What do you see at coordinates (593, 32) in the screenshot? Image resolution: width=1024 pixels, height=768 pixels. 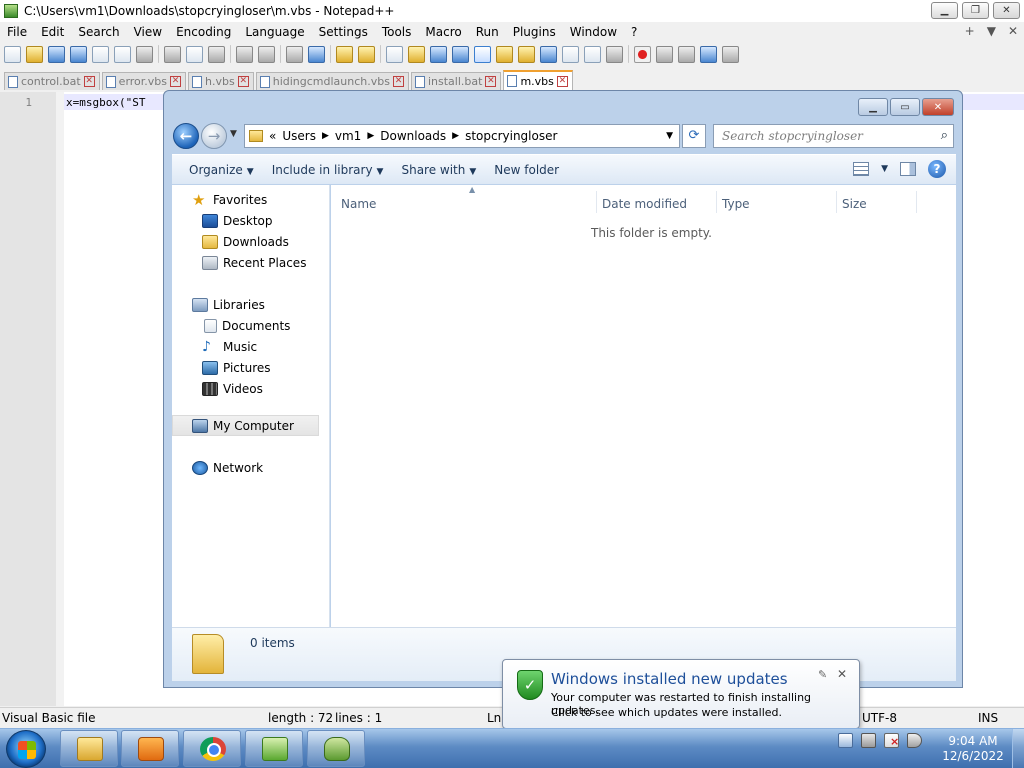 I see `menu-window: Window` at bounding box center [593, 32].